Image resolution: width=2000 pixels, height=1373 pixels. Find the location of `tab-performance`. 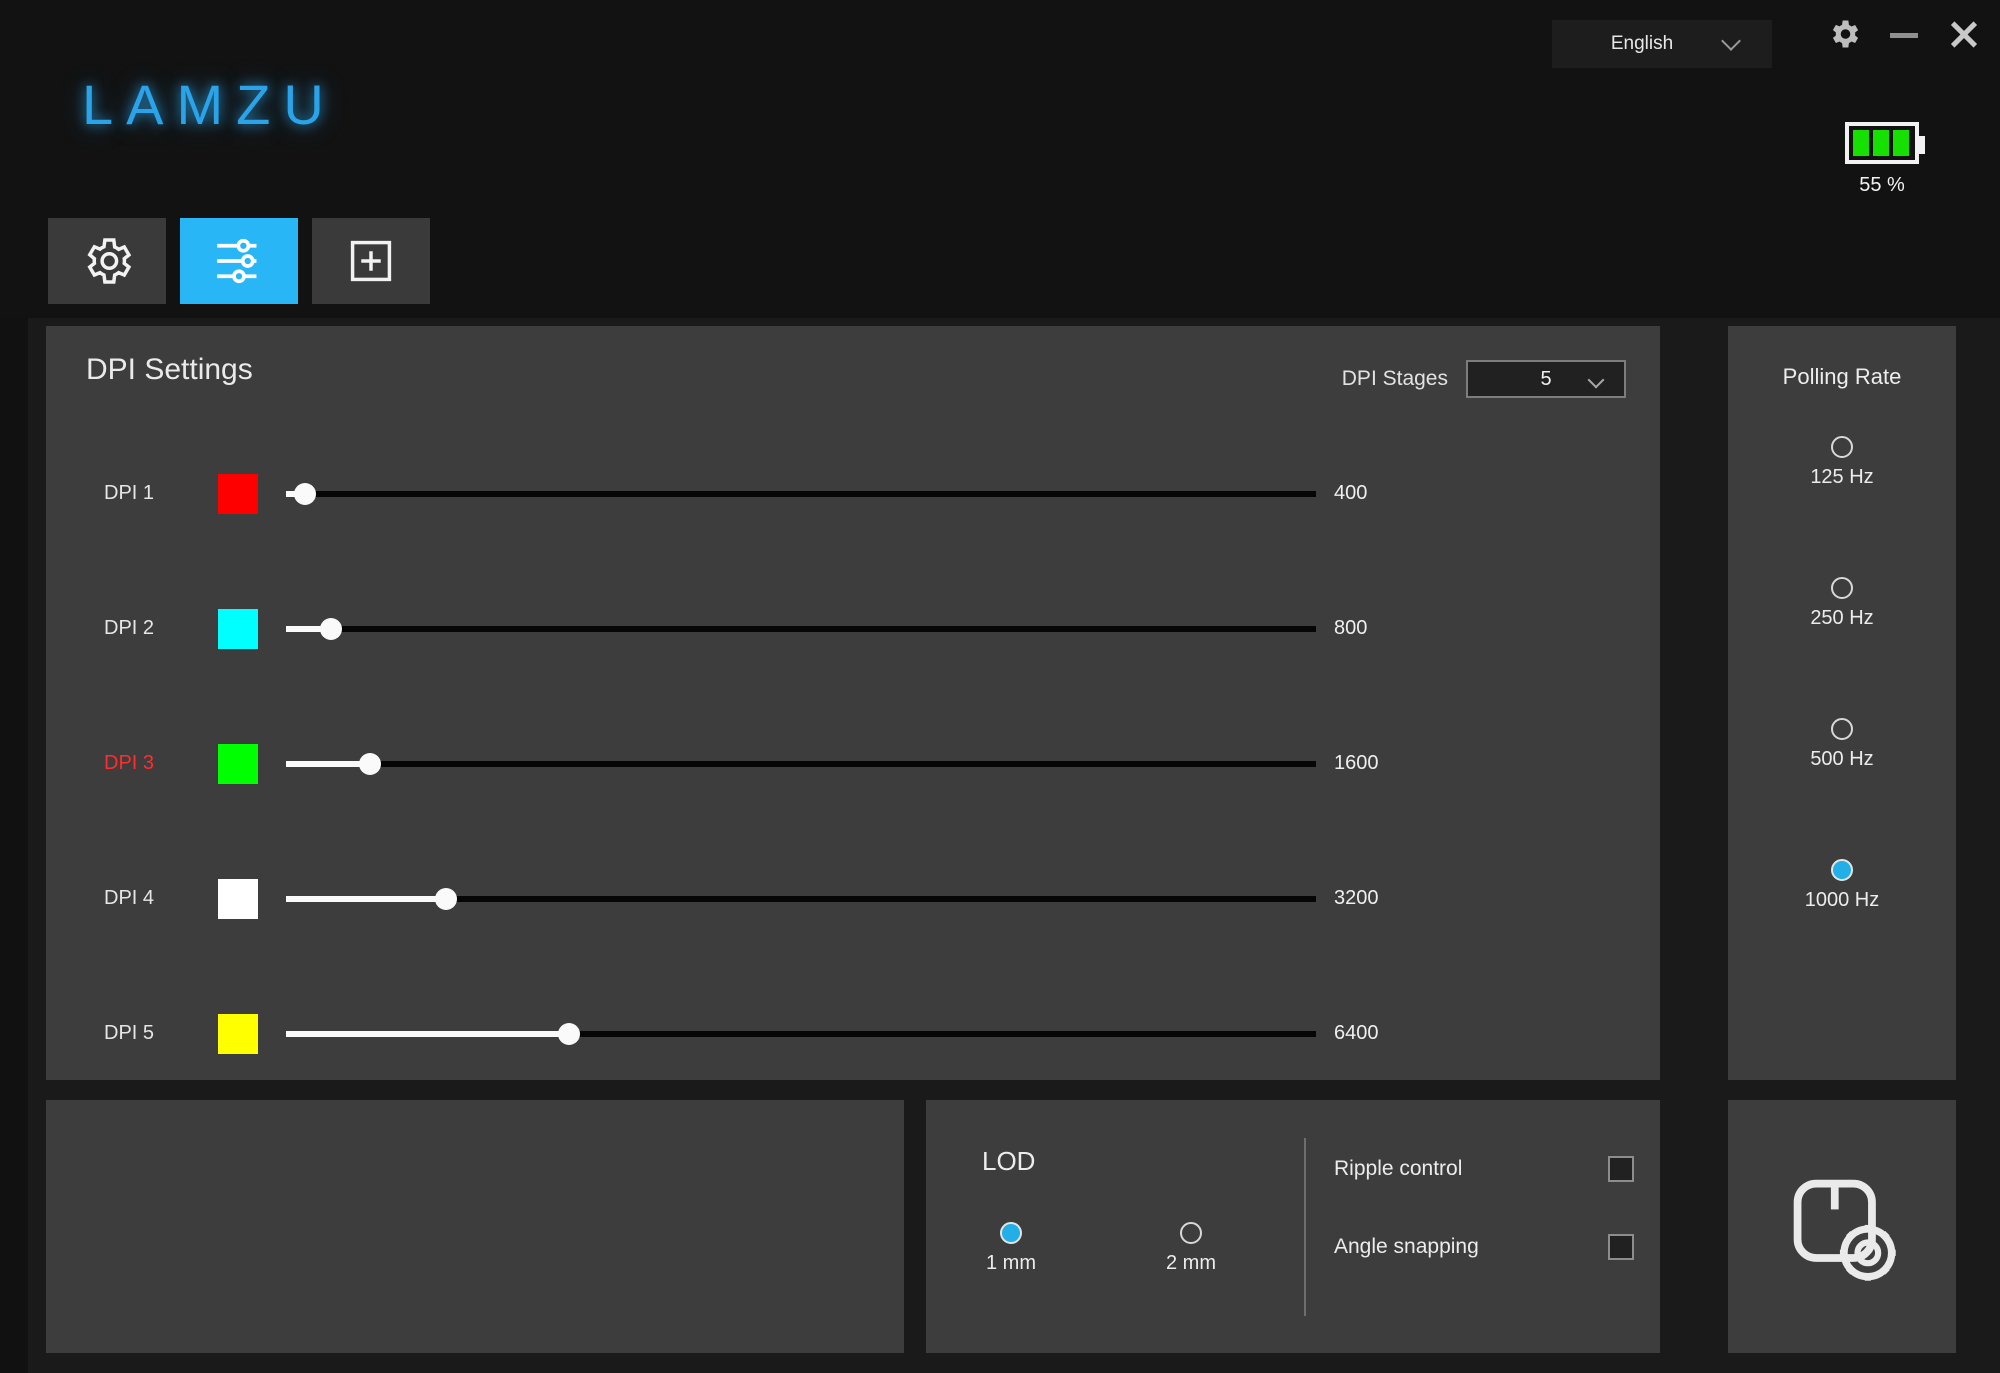

tab-performance is located at coordinates (239, 261).